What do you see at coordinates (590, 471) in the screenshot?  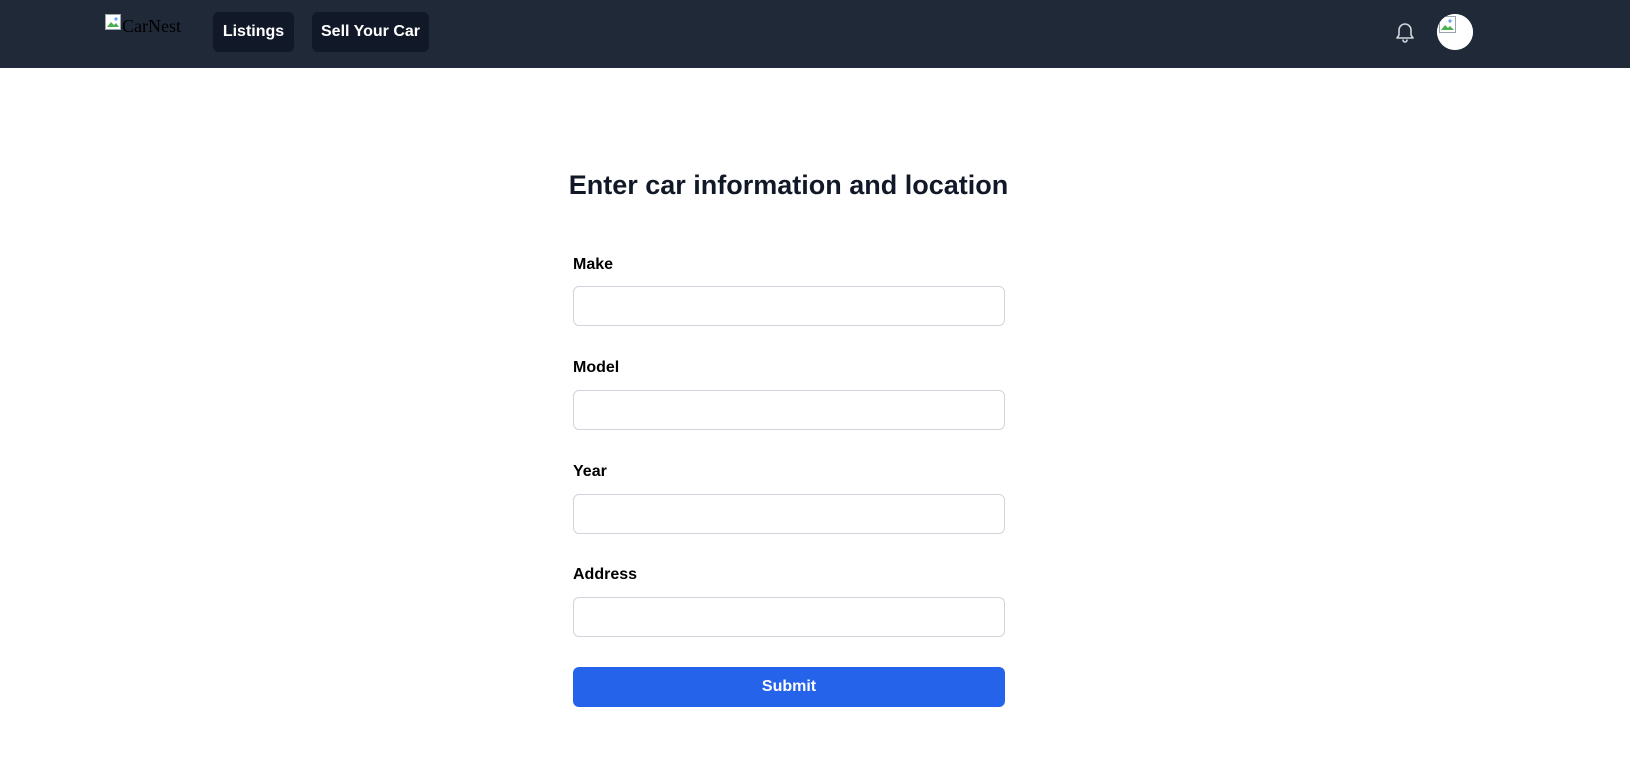 I see `year-label: Year` at bounding box center [590, 471].